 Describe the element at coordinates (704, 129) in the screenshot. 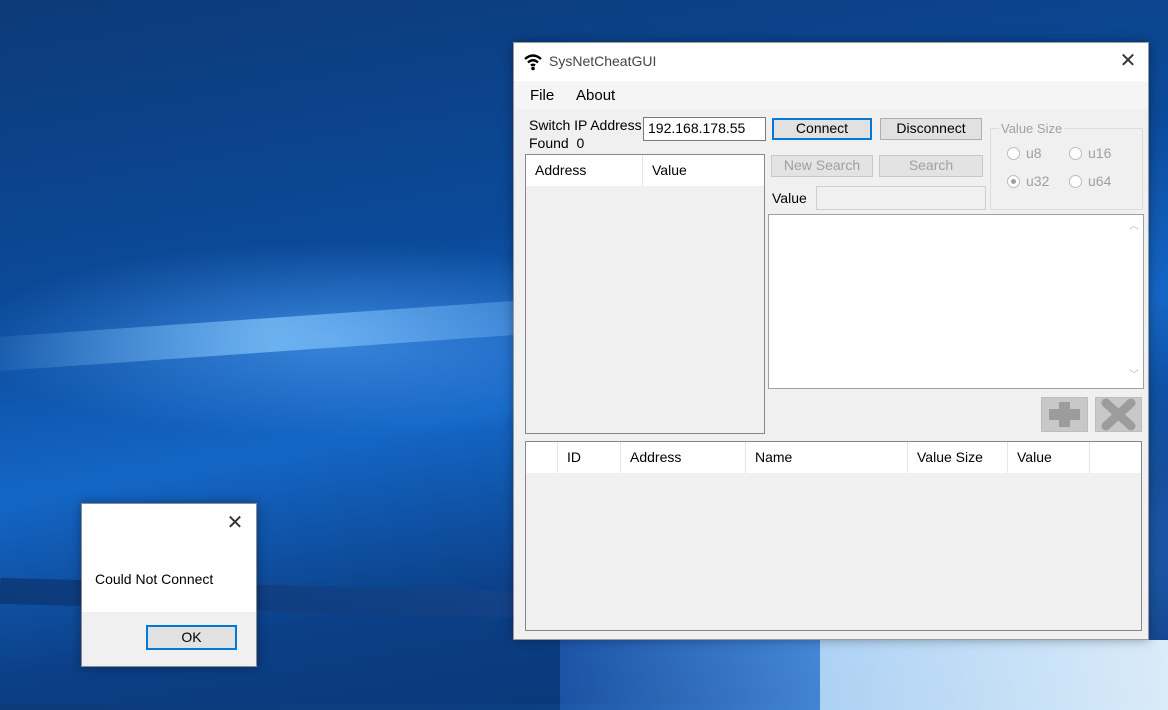

I see `ip-address-input: 192.168.178.55` at that location.